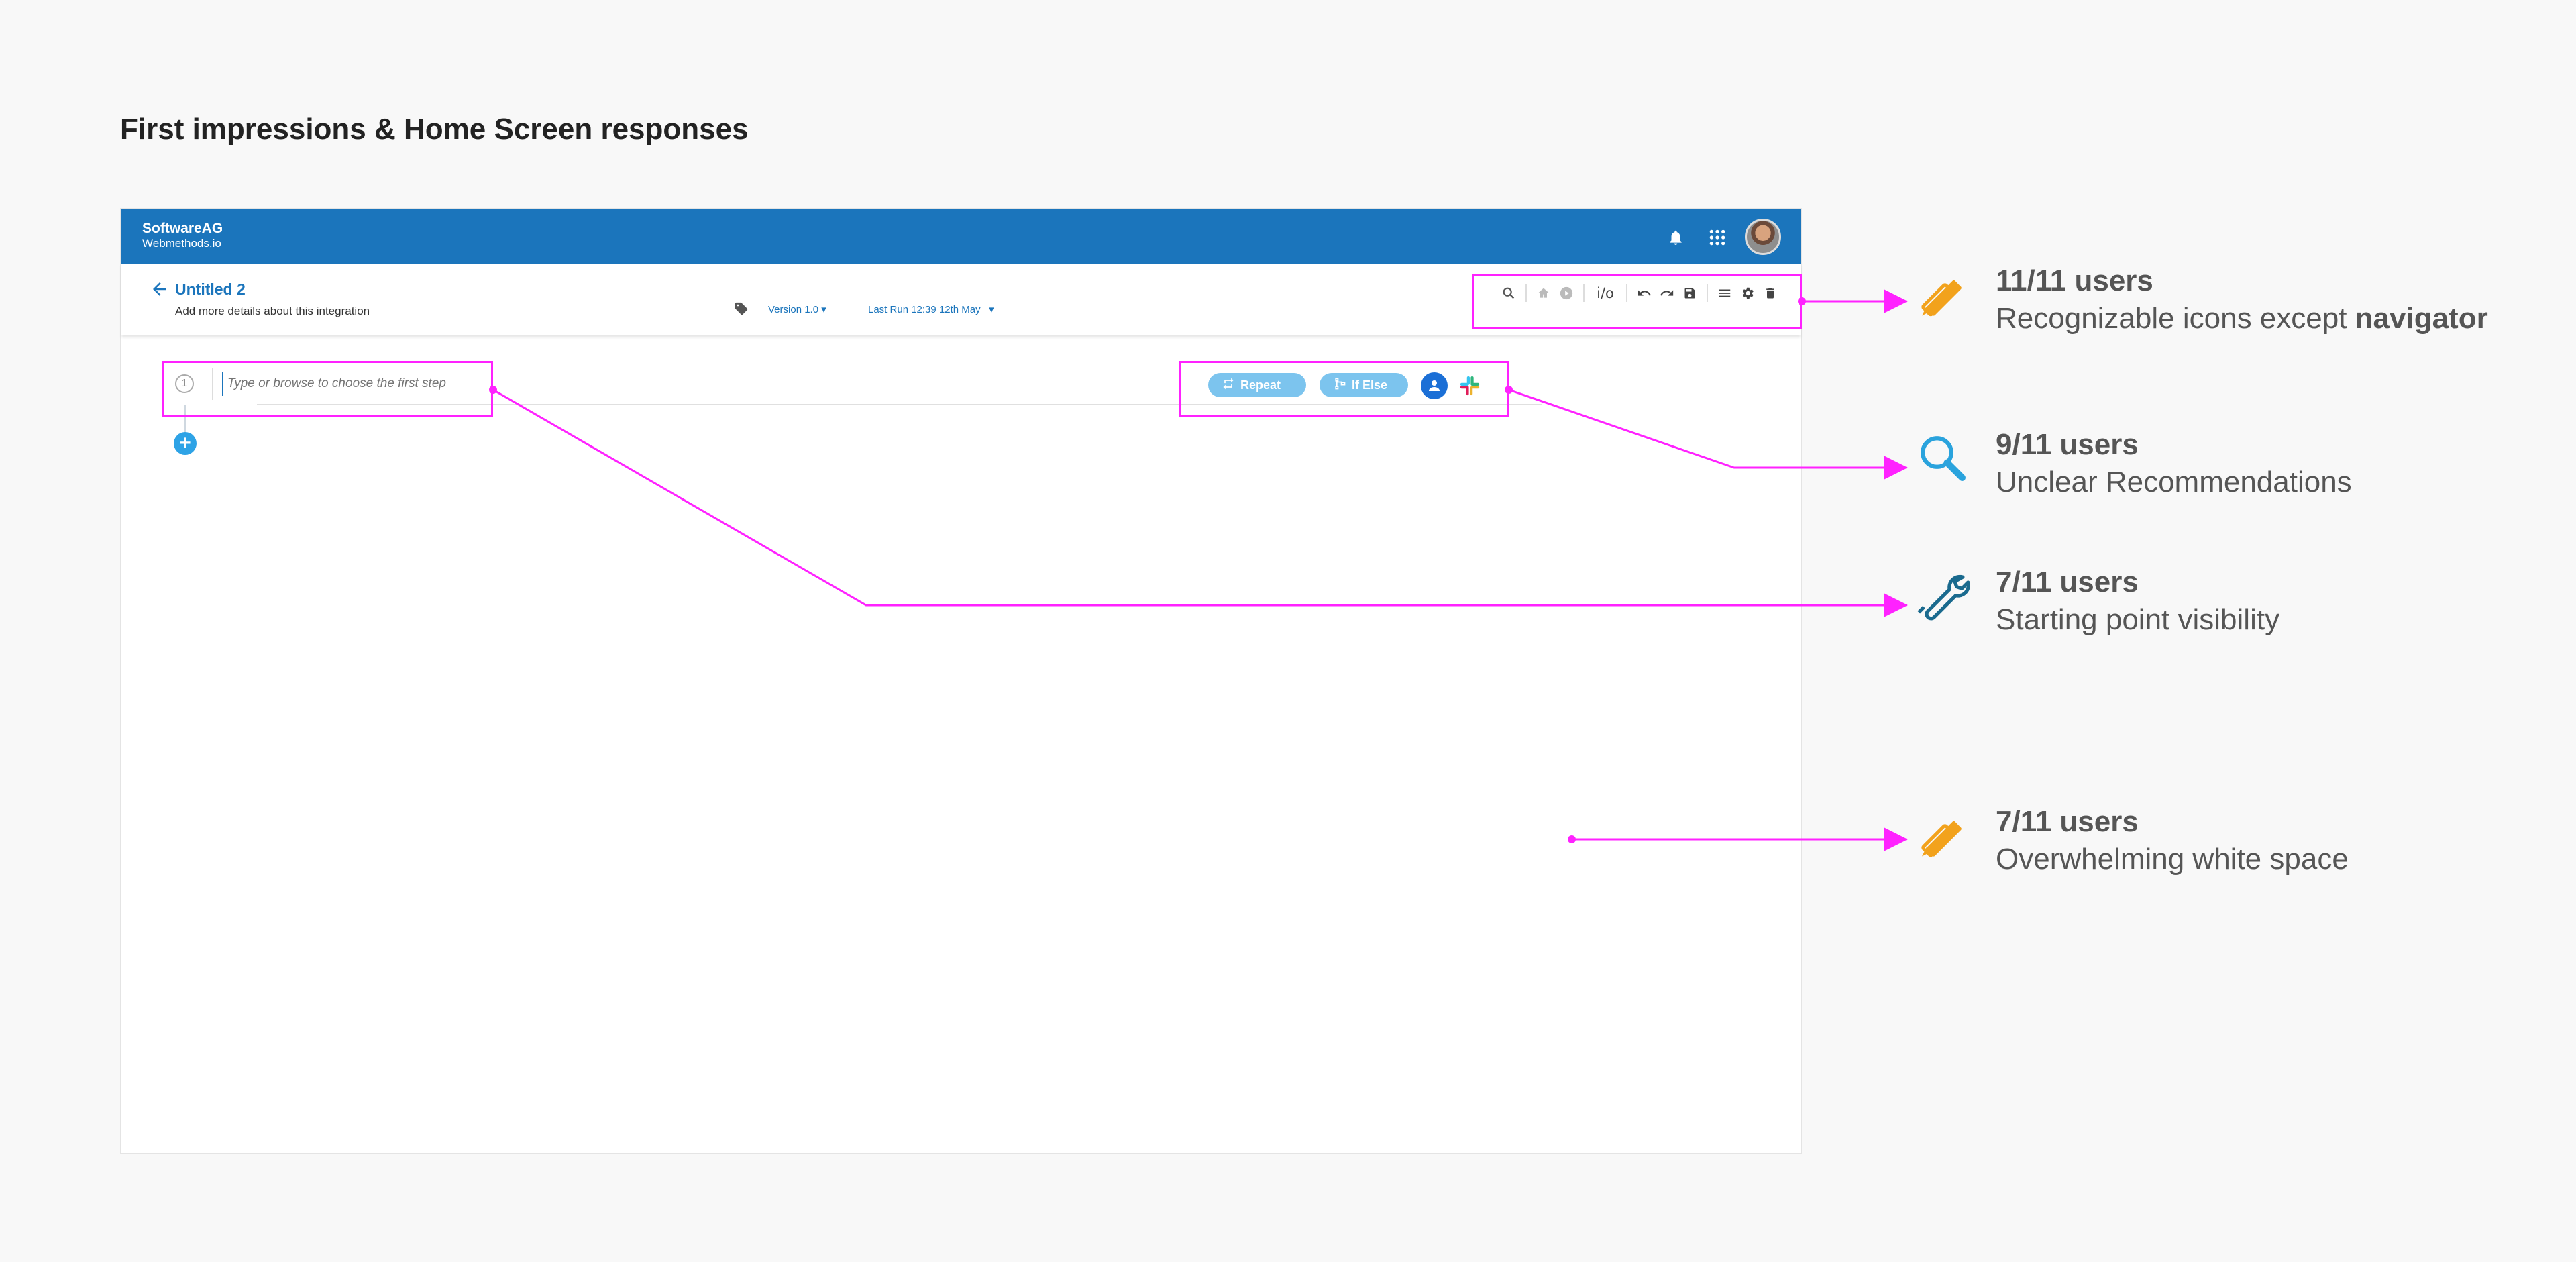 The image size is (2576, 1262). I want to click on undo-icon, so click(1644, 293).